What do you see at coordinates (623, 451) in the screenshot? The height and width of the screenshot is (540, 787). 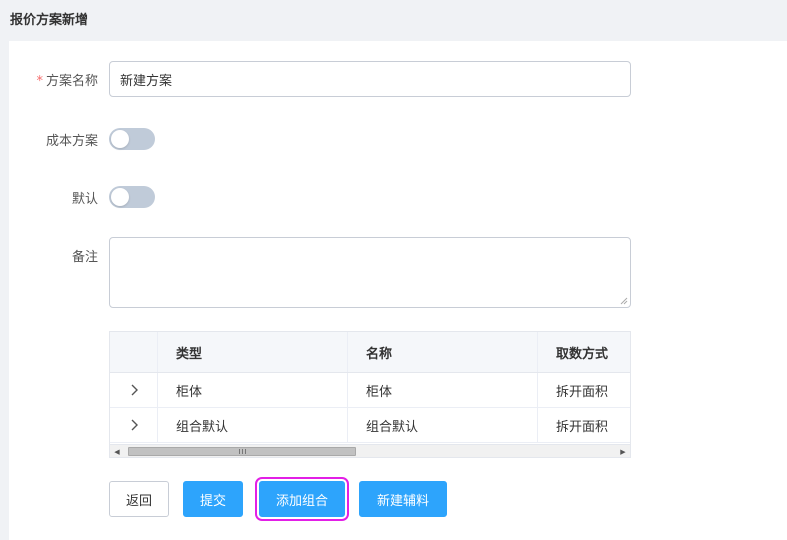 I see `scroll-right-arrow: ▶` at bounding box center [623, 451].